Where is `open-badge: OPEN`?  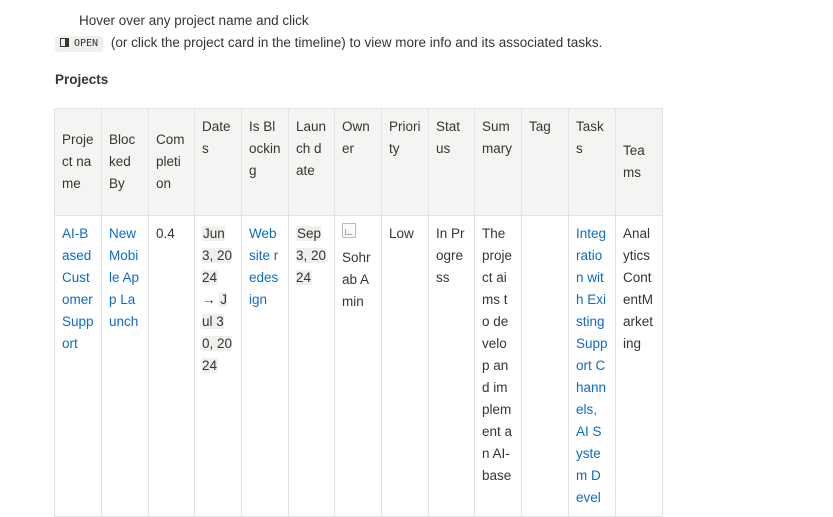 open-badge: OPEN is located at coordinates (79, 44).